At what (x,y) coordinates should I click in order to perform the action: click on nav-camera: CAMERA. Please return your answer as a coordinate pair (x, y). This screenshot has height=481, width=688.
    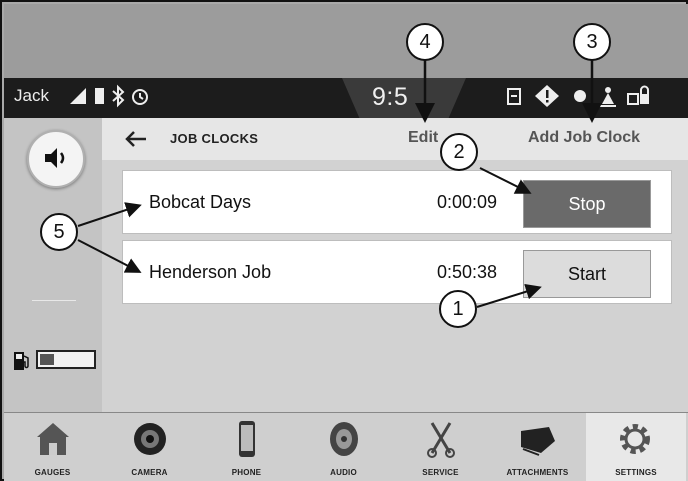
    Looking at the image, I should click on (149, 447).